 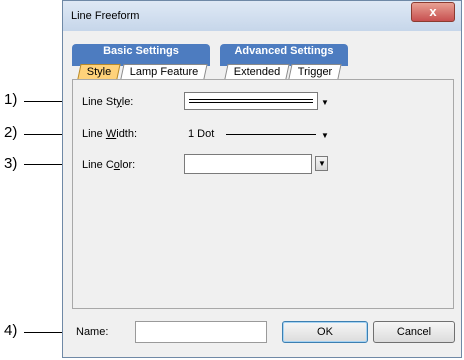 What do you see at coordinates (141, 55) in the screenshot?
I see `tab-basic-settings: Basic Settings` at bounding box center [141, 55].